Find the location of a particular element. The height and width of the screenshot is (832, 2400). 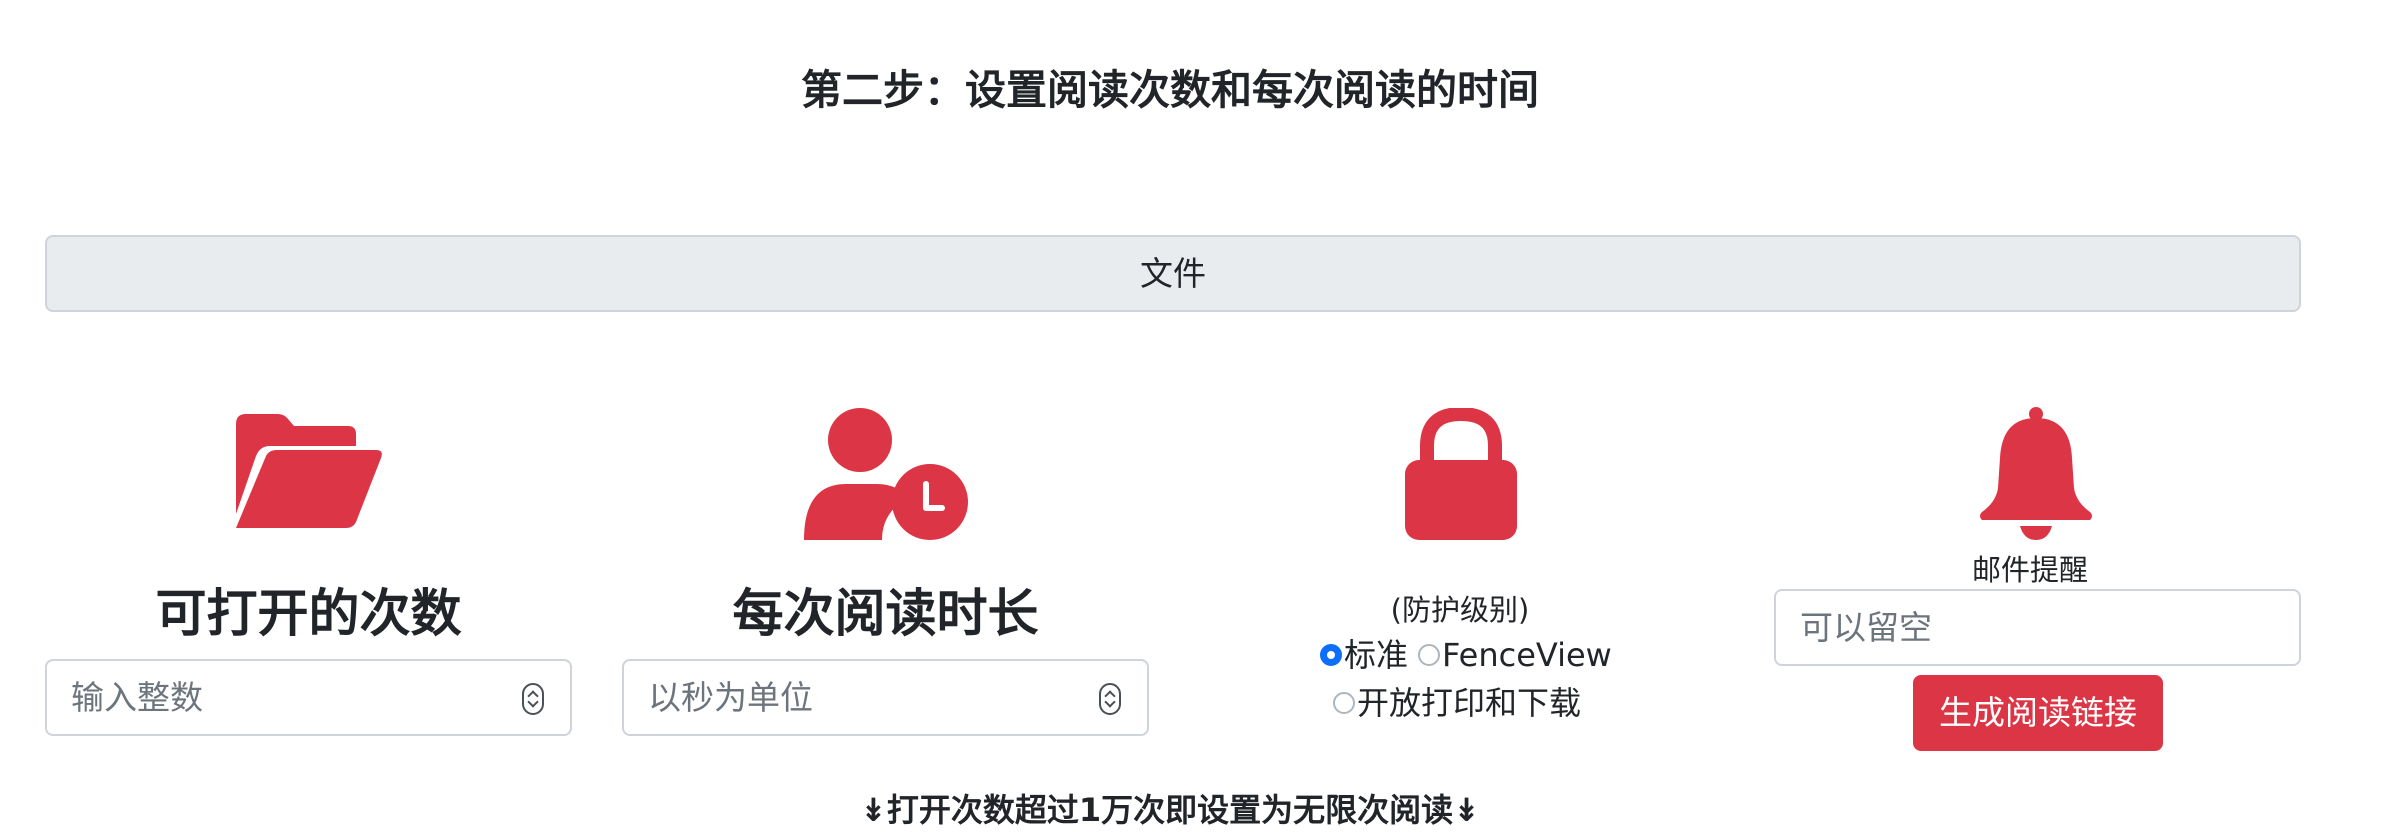

bell-icon is located at coordinates (2036, 473).